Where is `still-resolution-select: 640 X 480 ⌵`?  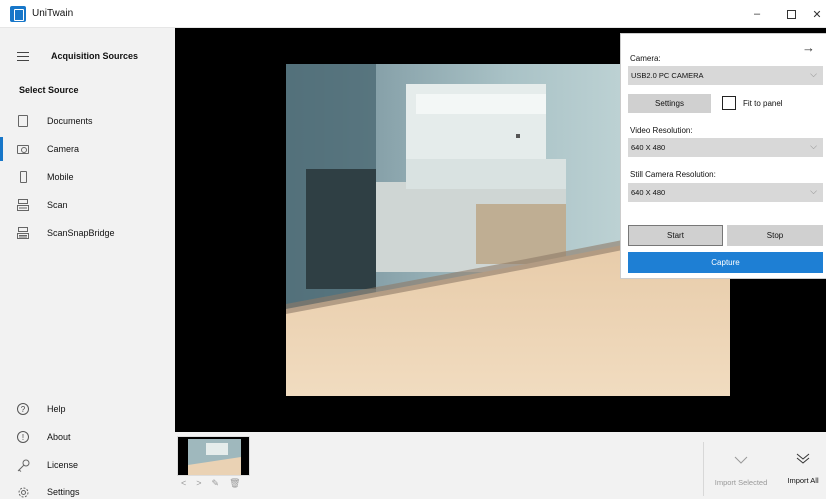
still-resolution-select: 640 X 480 ⌵ is located at coordinates (725, 192).